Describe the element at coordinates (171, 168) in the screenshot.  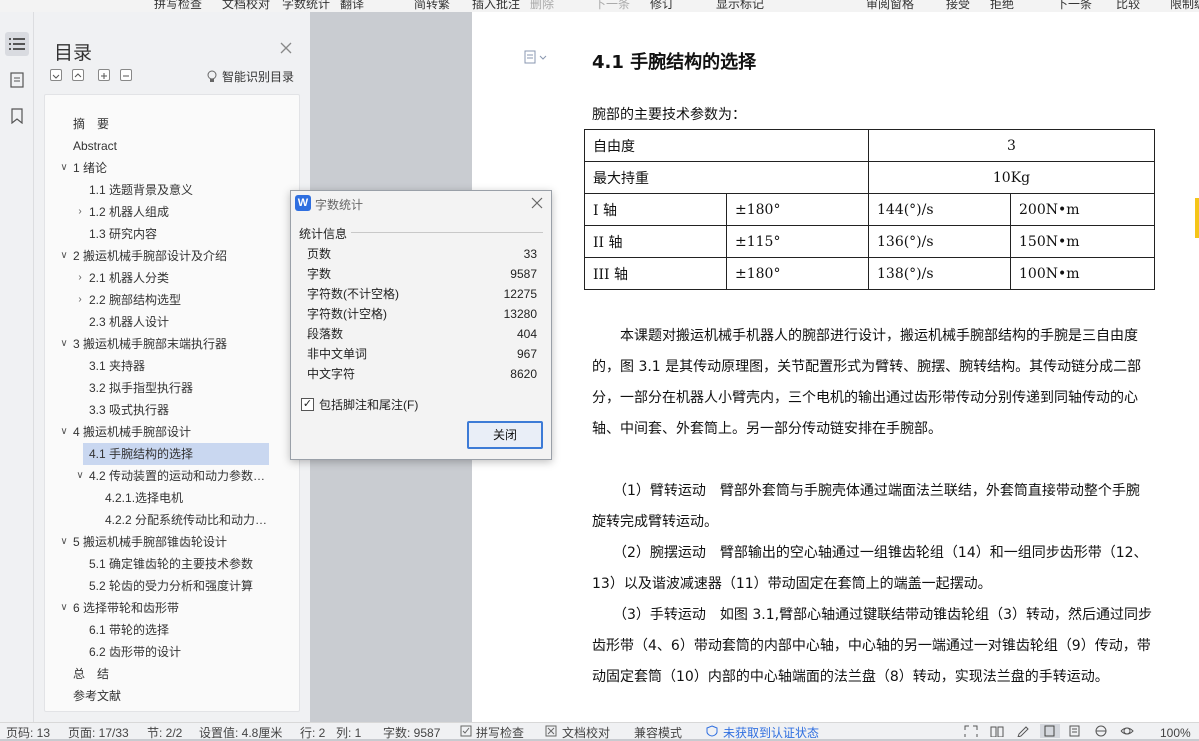
I see `toc-item: 1 绪论` at that location.